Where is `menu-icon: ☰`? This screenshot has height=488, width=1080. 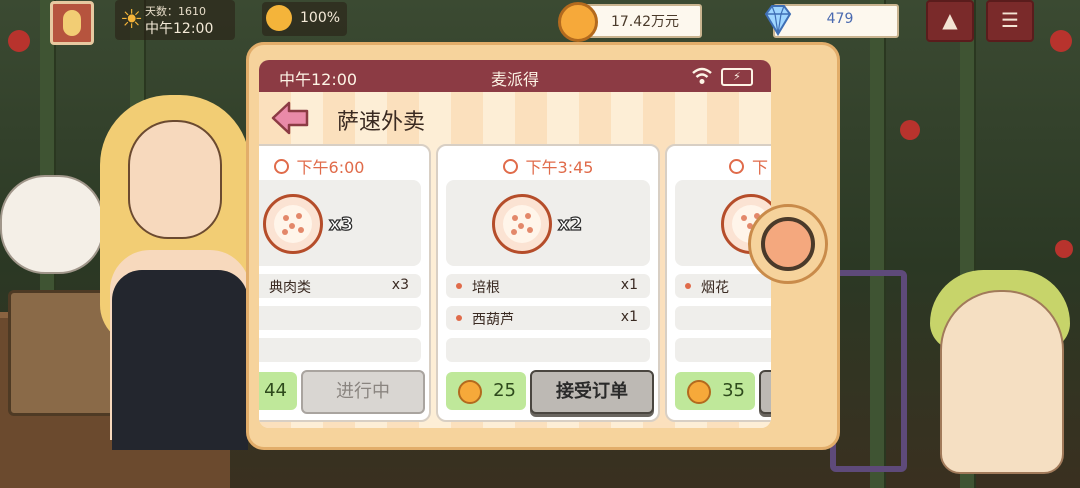 menu-icon: ☰ is located at coordinates (1010, 20).